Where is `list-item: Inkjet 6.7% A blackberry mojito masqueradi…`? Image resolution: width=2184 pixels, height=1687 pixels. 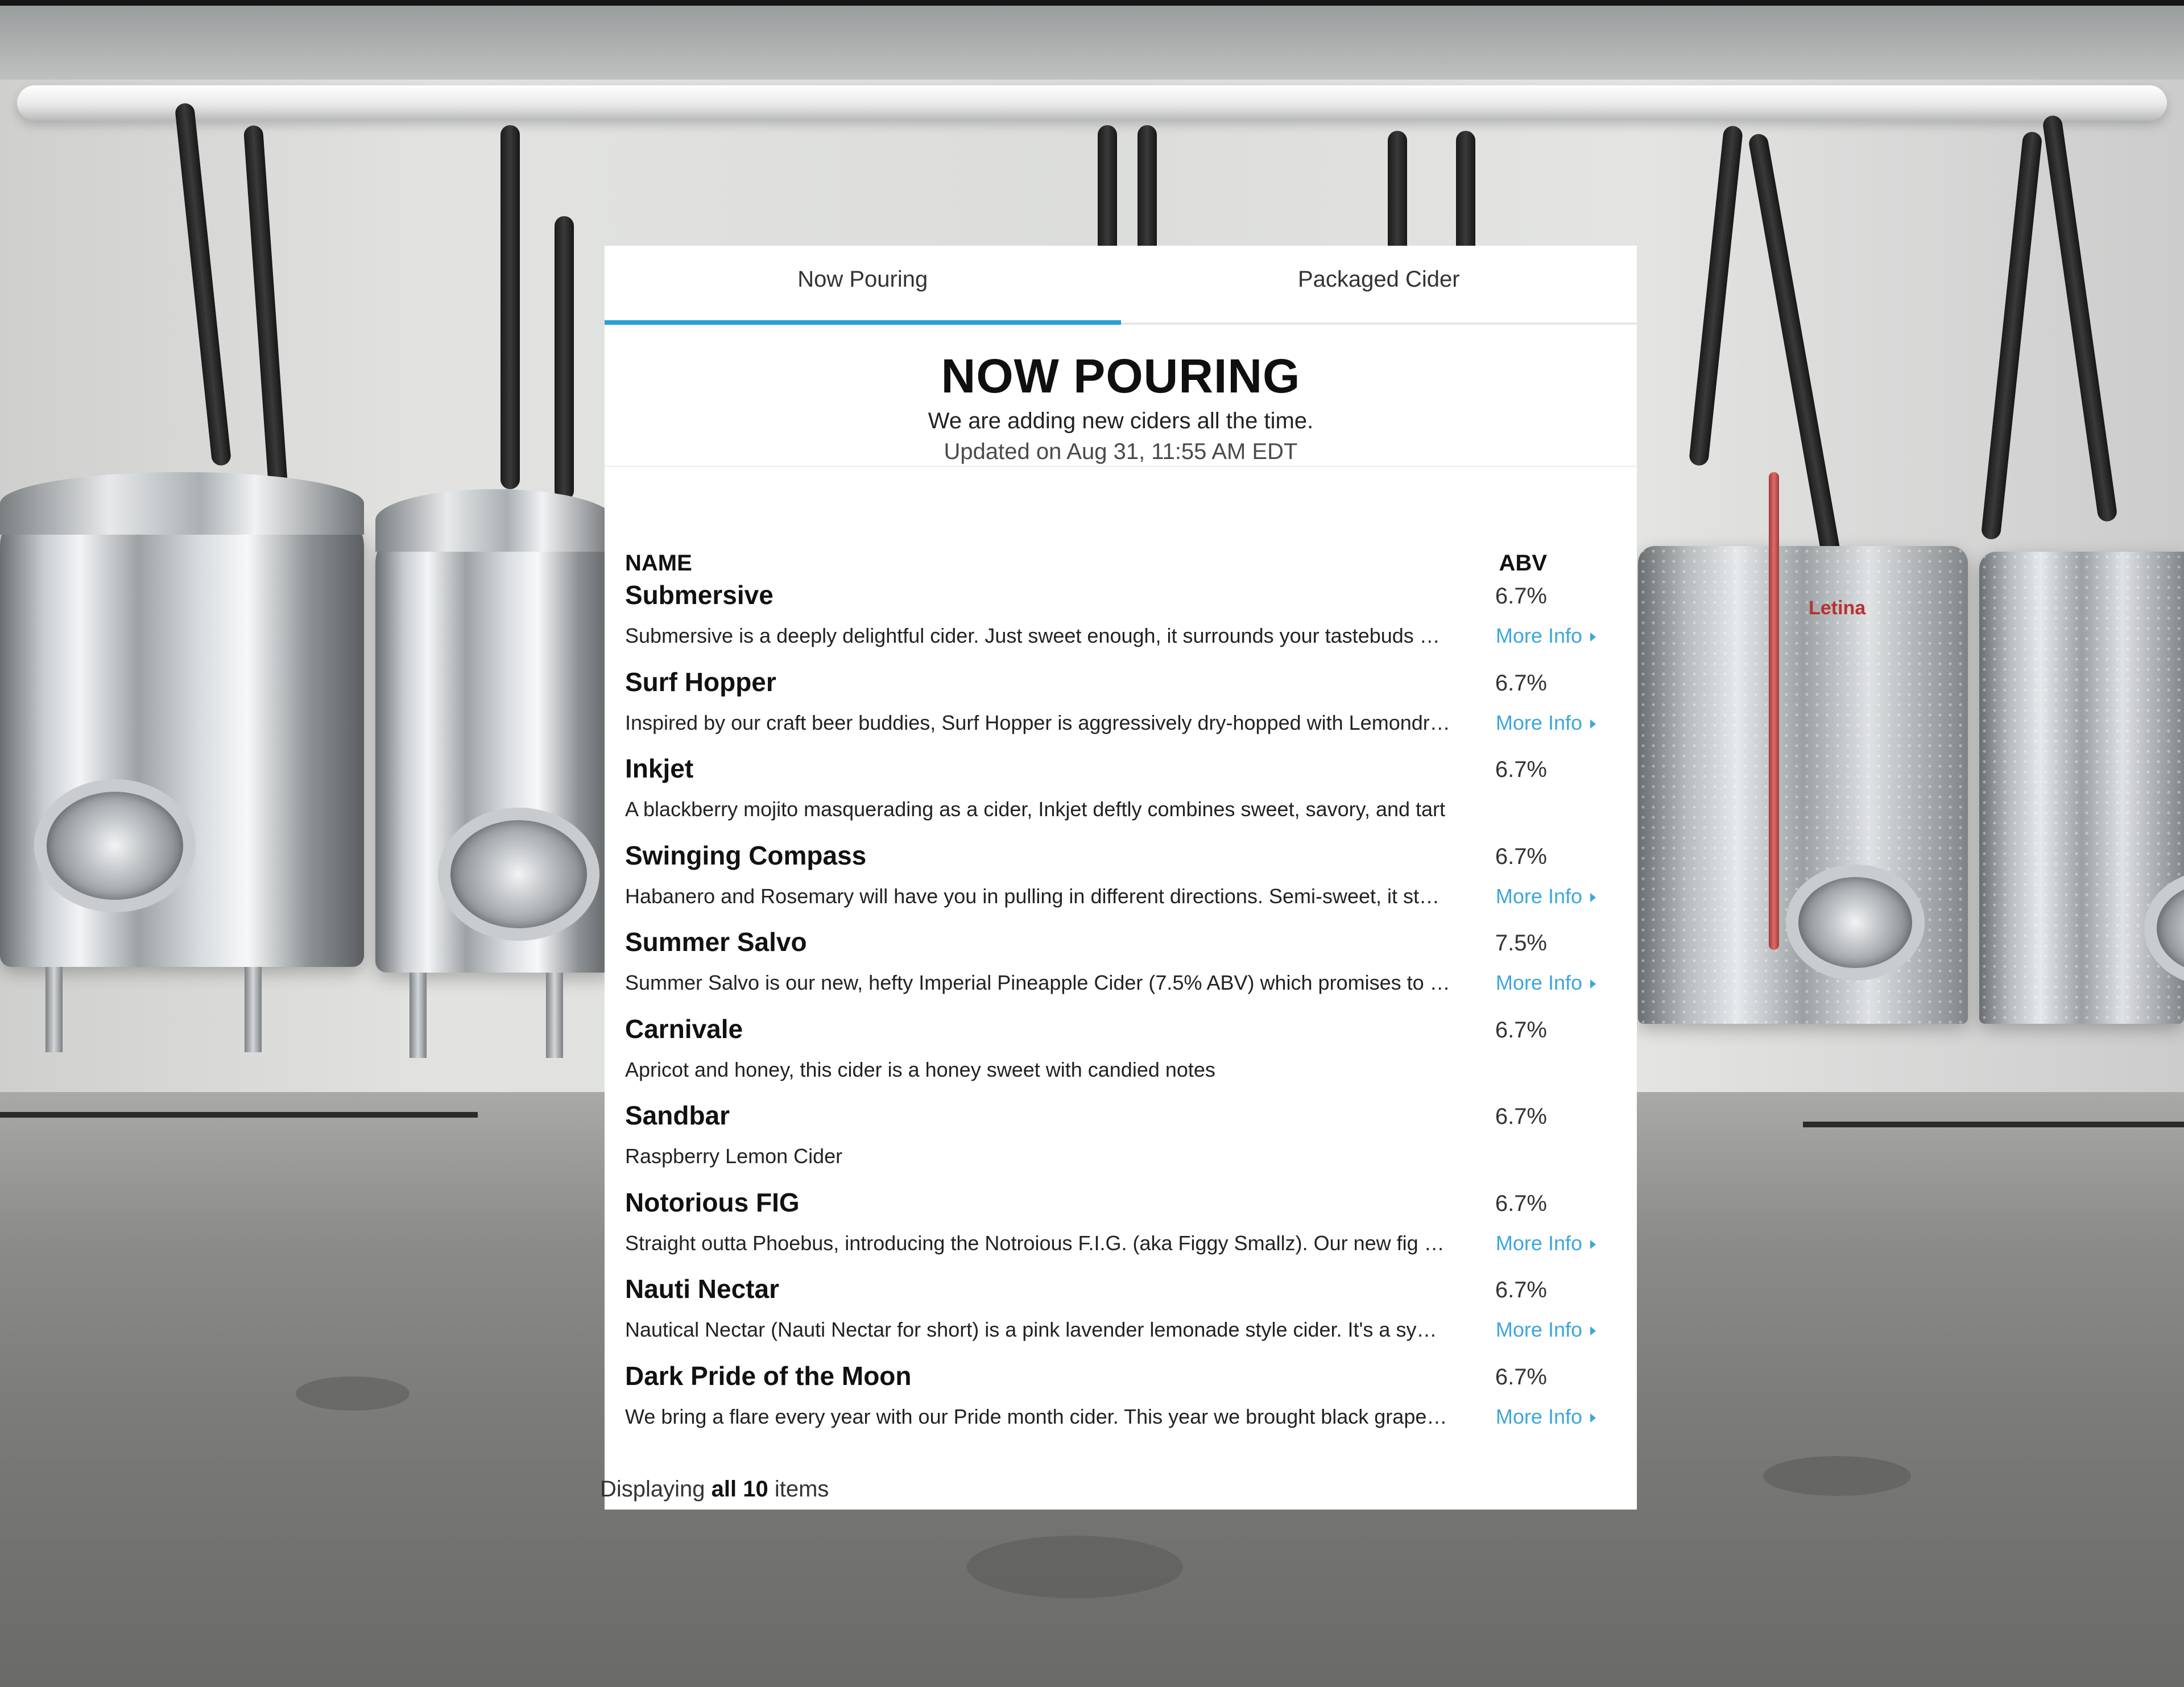
list-item: Inkjet 6.7% A blackberry mojito masqueradi… is located at coordinates (1120, 794).